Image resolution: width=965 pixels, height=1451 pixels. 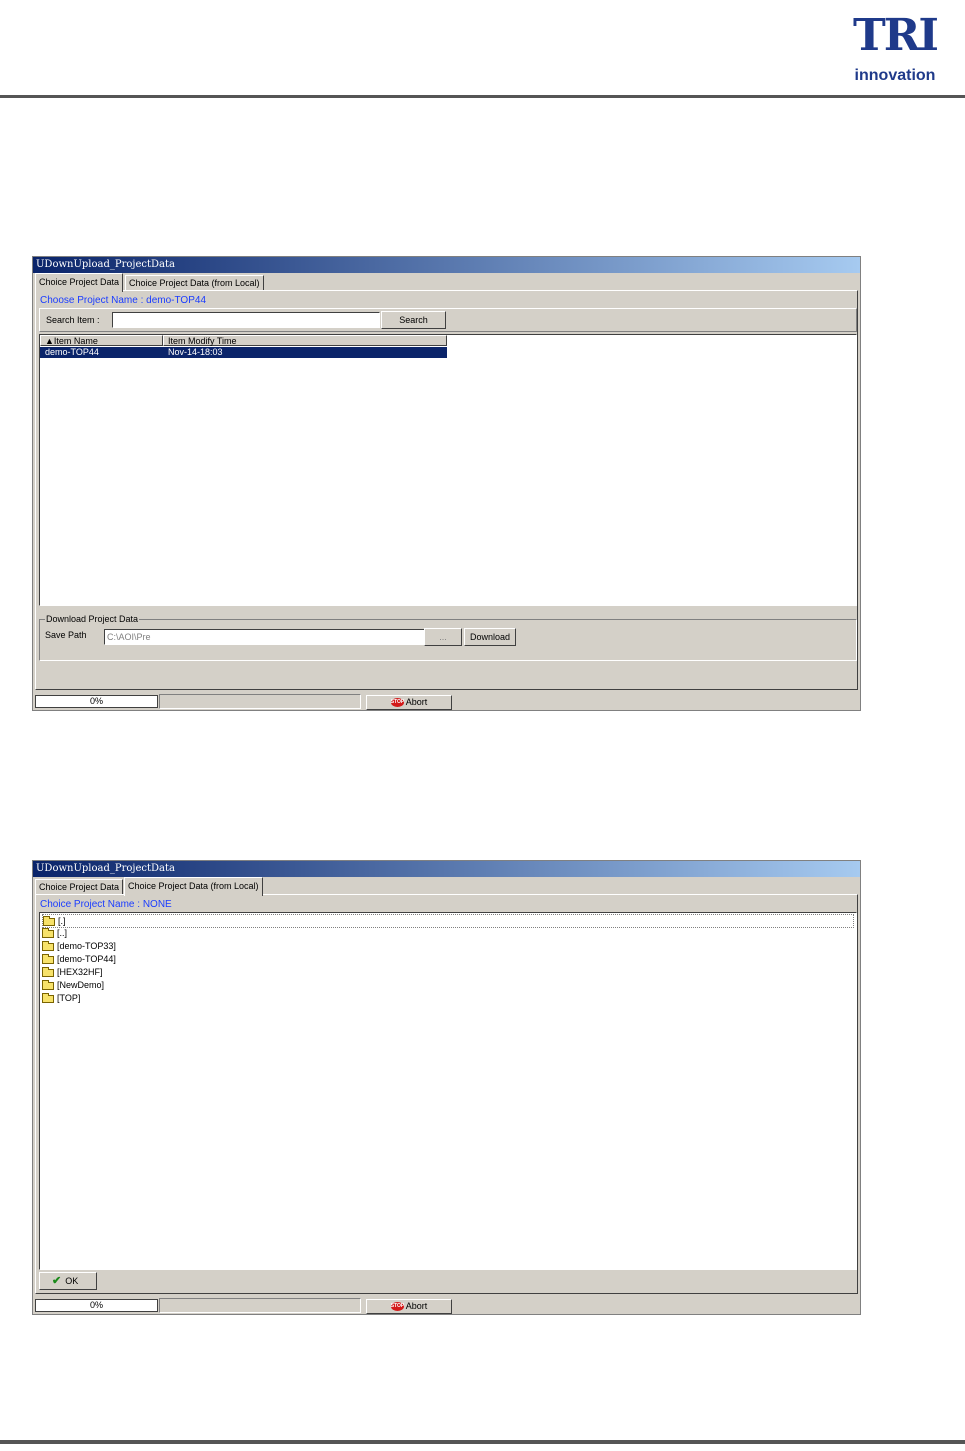 I want to click on save-path-label: Save Path, so click(x=66, y=635).